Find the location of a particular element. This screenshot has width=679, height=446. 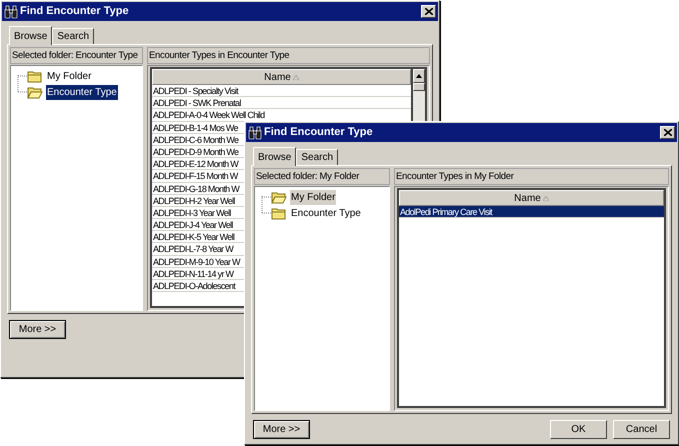

dialog-button: Cancel is located at coordinates (641, 429).